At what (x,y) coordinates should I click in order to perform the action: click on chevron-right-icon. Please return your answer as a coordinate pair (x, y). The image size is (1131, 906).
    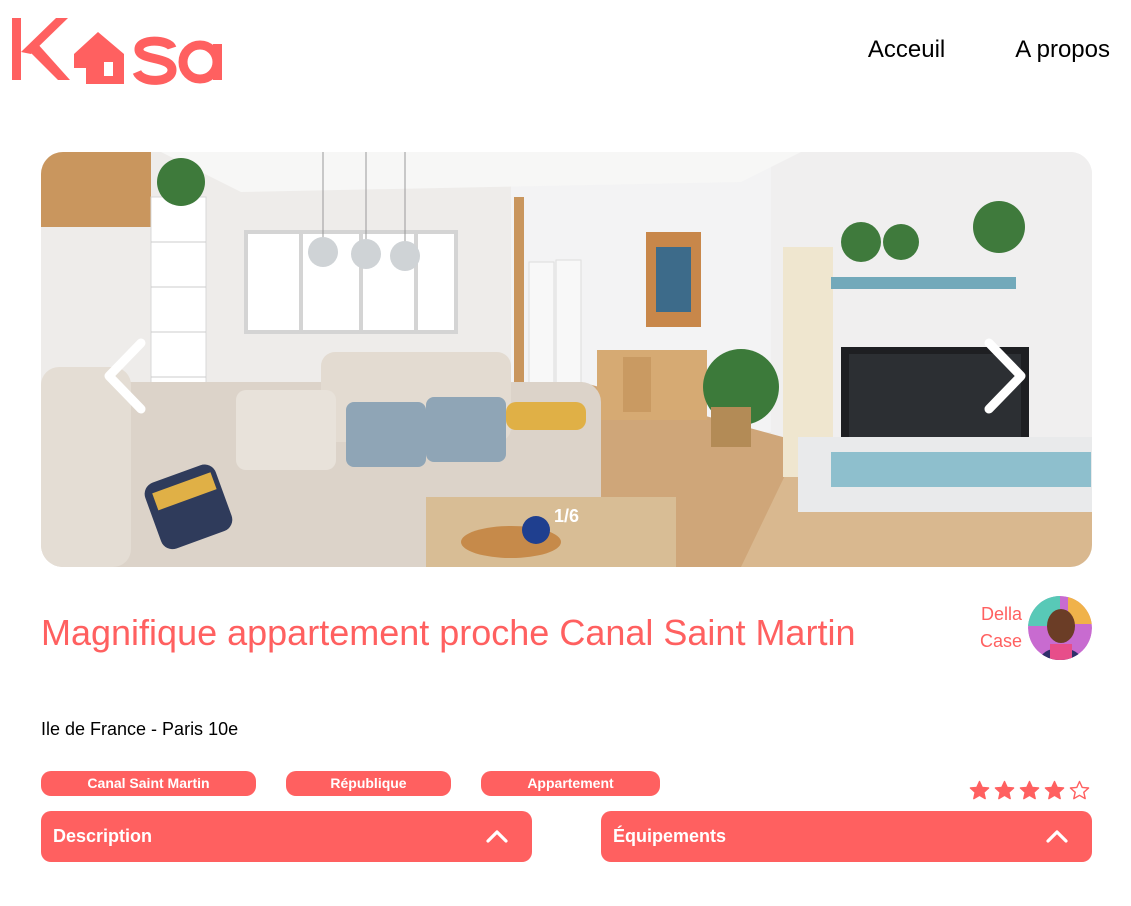
    Looking at the image, I should click on (1005, 376).